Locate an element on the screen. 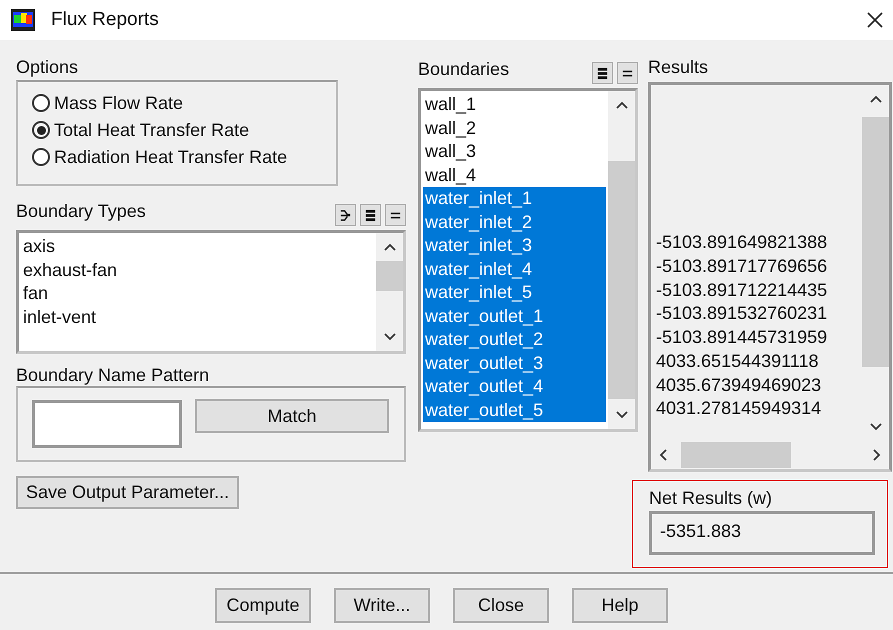 This screenshot has width=893, height=630. result-value: -5103.891532760231 is located at coordinates (742, 314).